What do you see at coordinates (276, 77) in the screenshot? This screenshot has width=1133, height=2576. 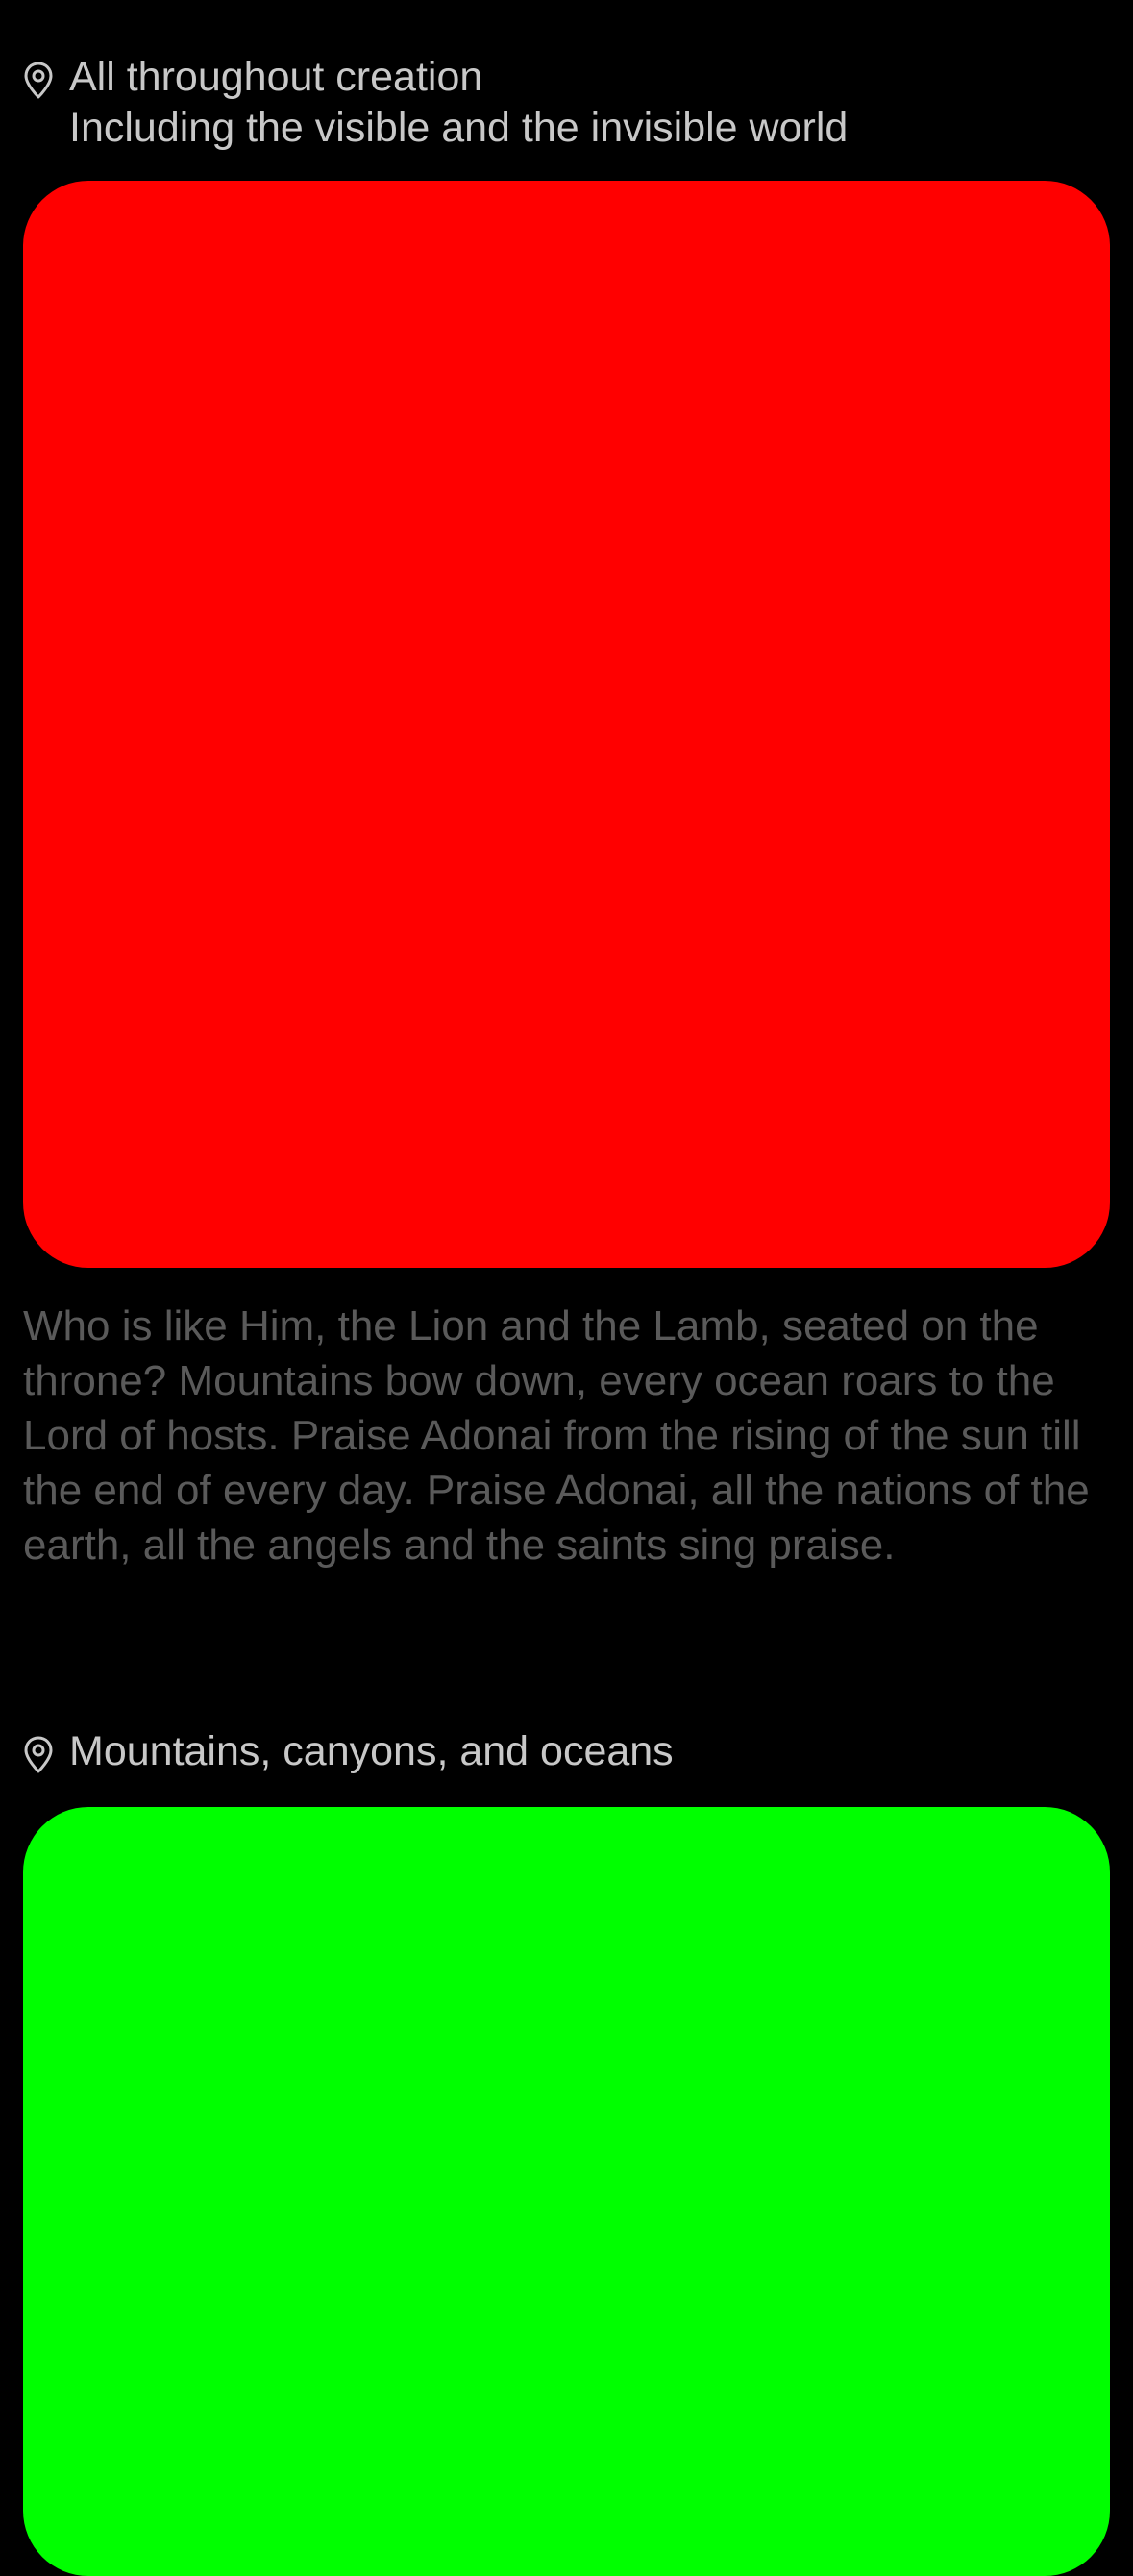 I see `location-title: All throughout creation` at bounding box center [276, 77].